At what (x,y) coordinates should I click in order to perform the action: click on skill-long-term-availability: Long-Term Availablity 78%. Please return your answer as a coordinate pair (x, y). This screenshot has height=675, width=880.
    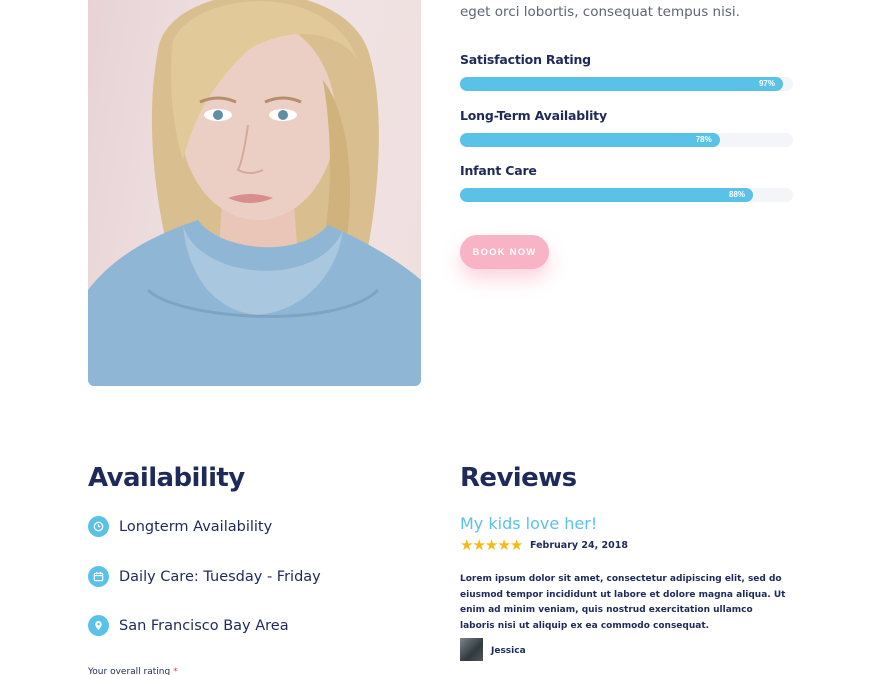
    Looking at the image, I should click on (626, 127).